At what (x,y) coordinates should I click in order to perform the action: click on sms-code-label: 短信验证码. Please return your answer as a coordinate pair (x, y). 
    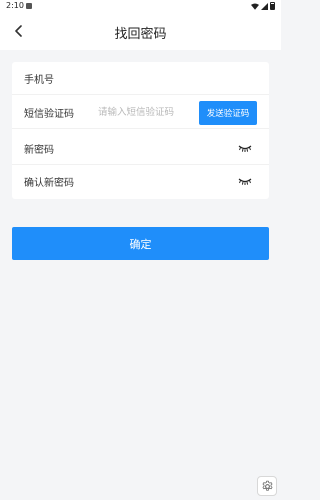
    Looking at the image, I should click on (49, 114).